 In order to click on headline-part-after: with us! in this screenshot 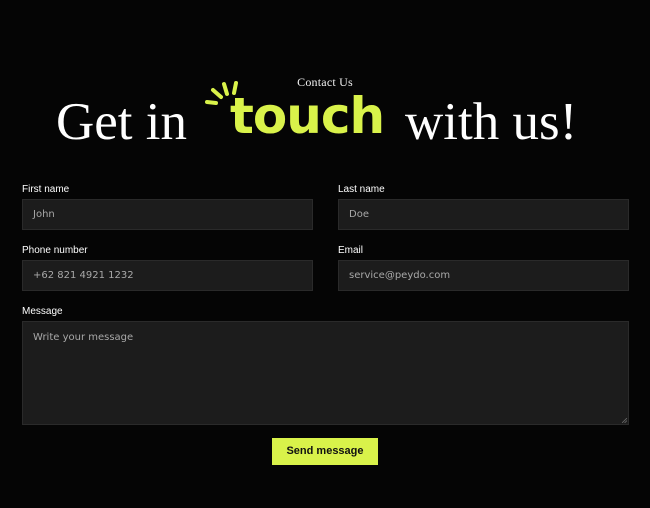, I will do `click(491, 122)`.